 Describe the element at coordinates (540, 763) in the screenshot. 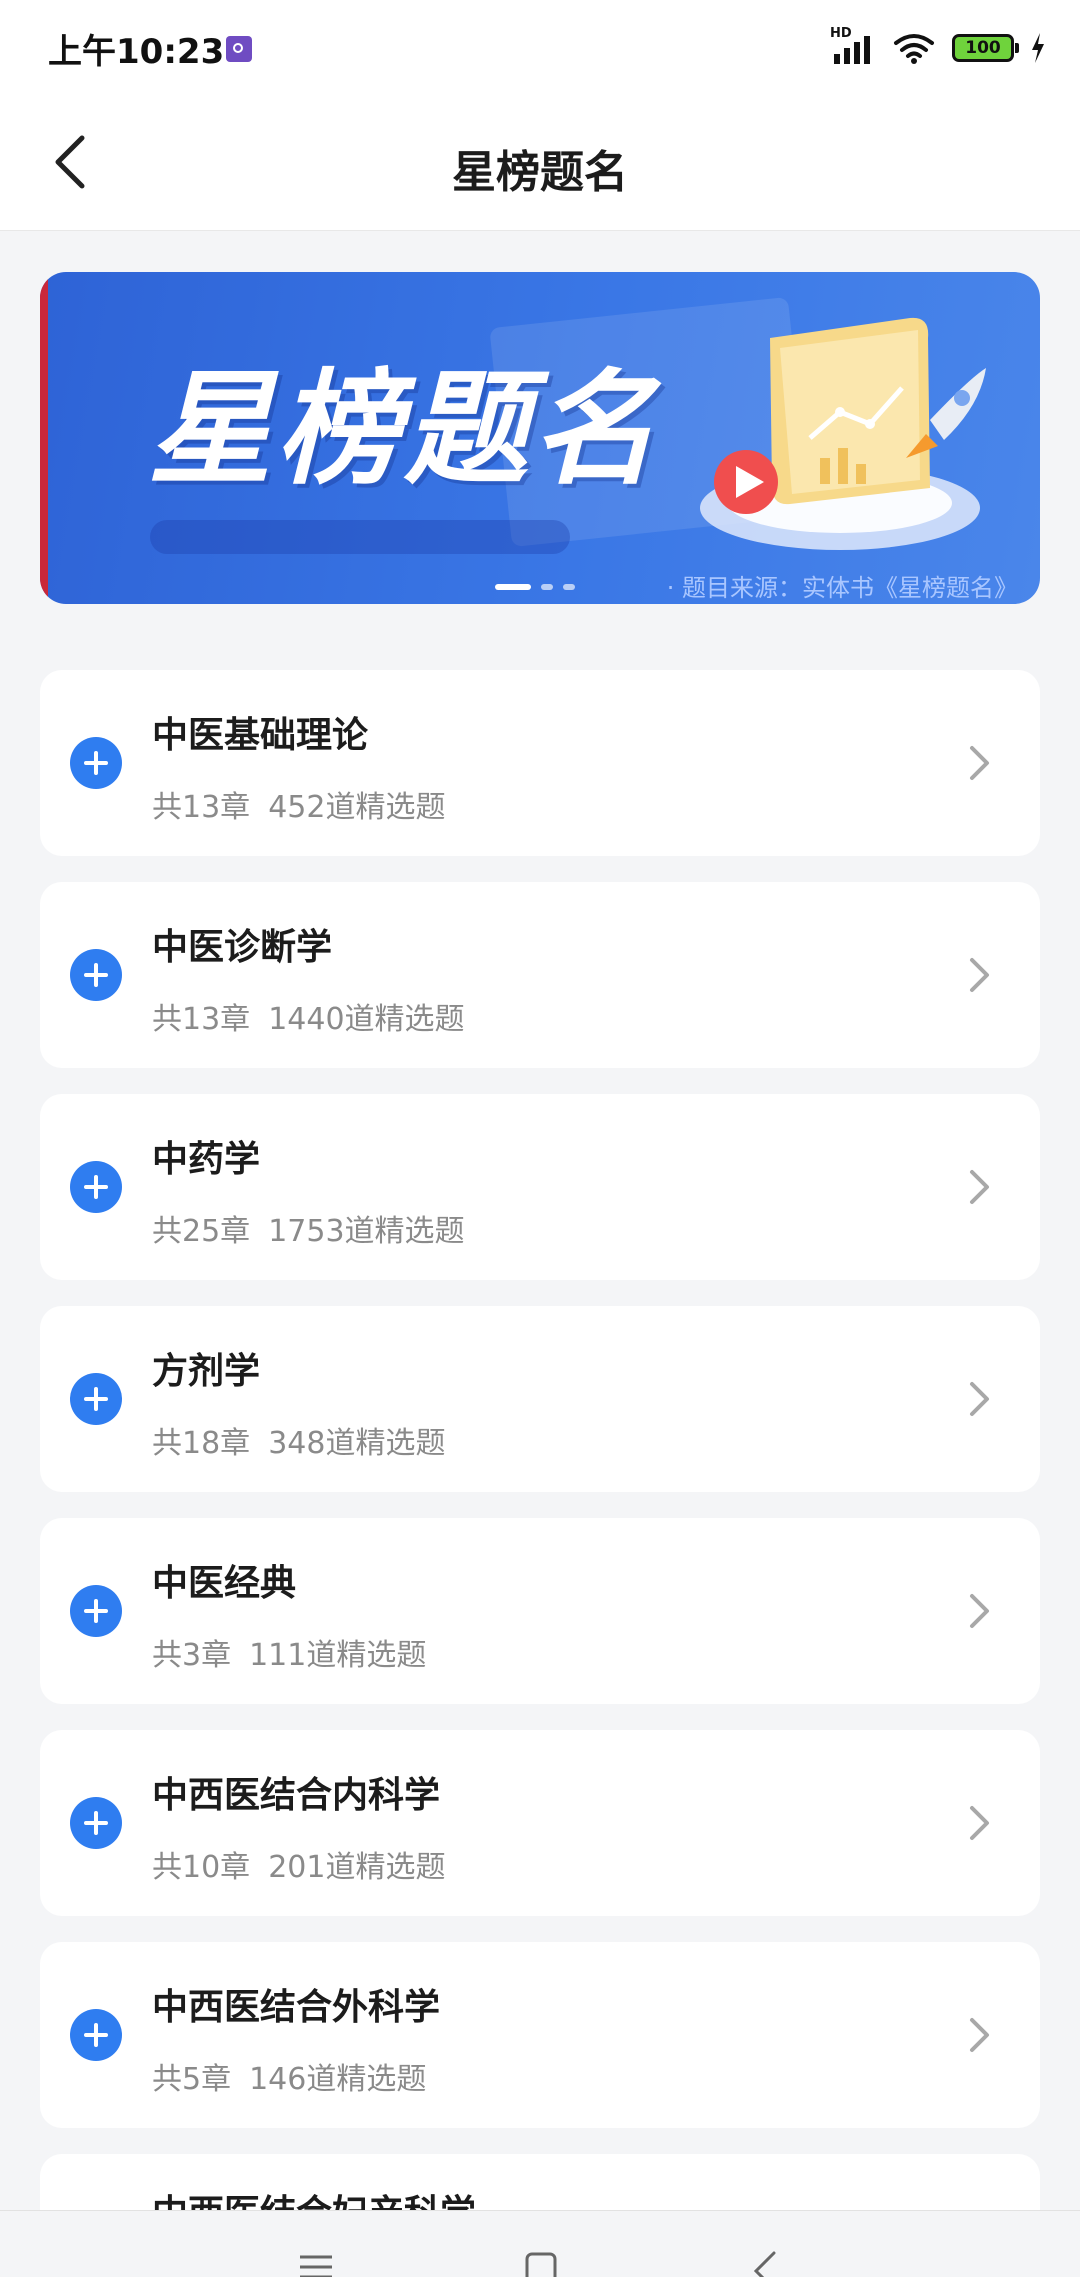

I see `subject-card: 中医基础理论 共13章 452道精选题` at that location.